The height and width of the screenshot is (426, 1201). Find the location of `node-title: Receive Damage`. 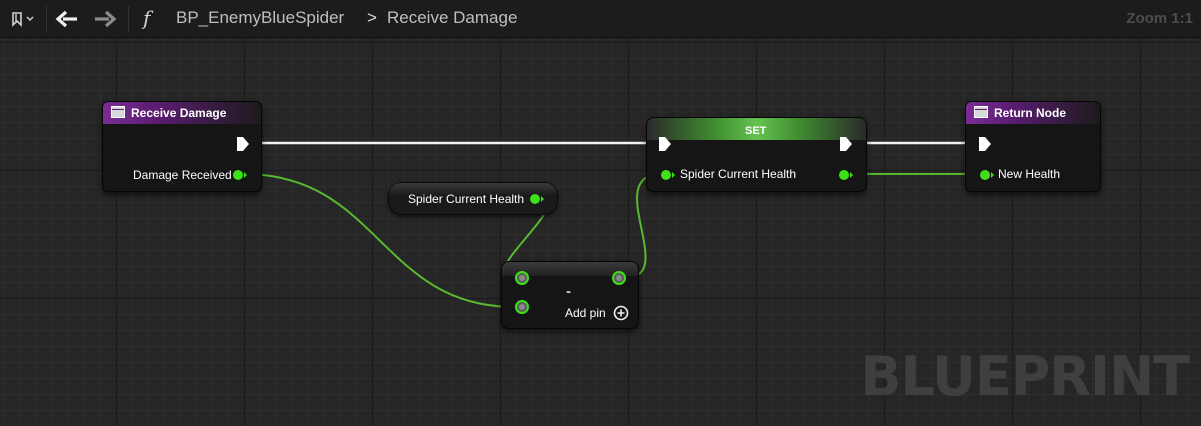

node-title: Receive Damage is located at coordinates (179, 113).